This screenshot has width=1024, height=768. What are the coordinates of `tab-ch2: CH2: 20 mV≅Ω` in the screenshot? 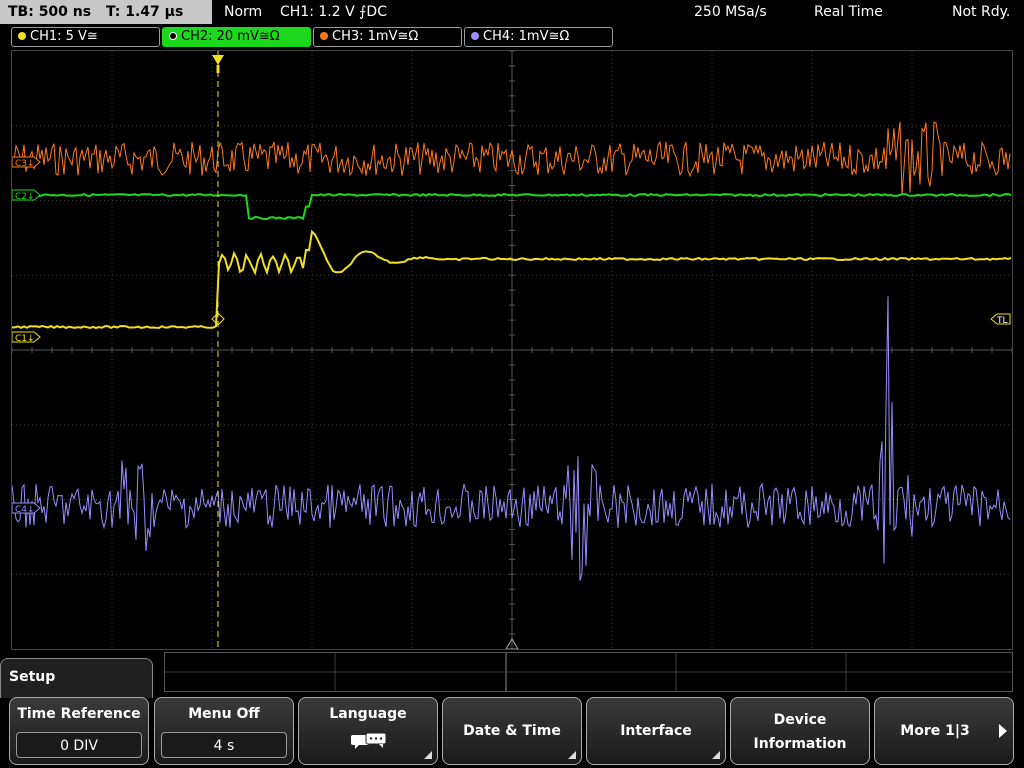 It's located at (236, 37).